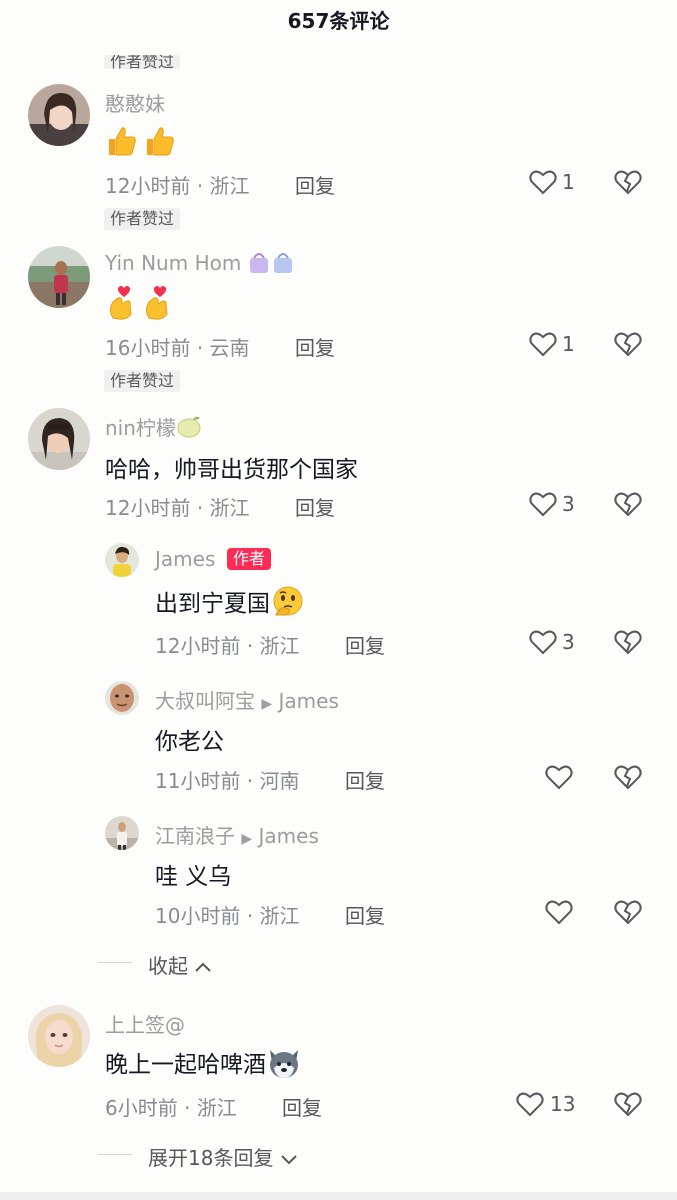 The image size is (677, 1200). I want to click on reply-meta: 11小时前 · 河南, so click(227, 779).